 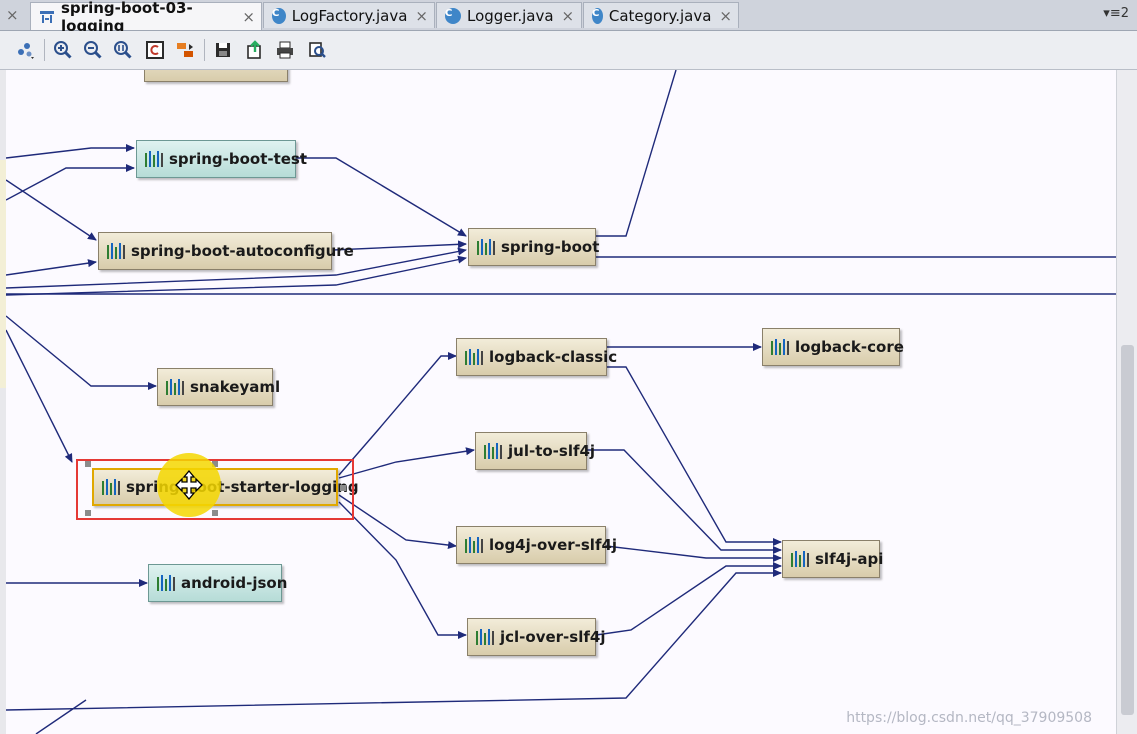 I want to click on node-label: jul-to-slf4j, so click(x=552, y=451).